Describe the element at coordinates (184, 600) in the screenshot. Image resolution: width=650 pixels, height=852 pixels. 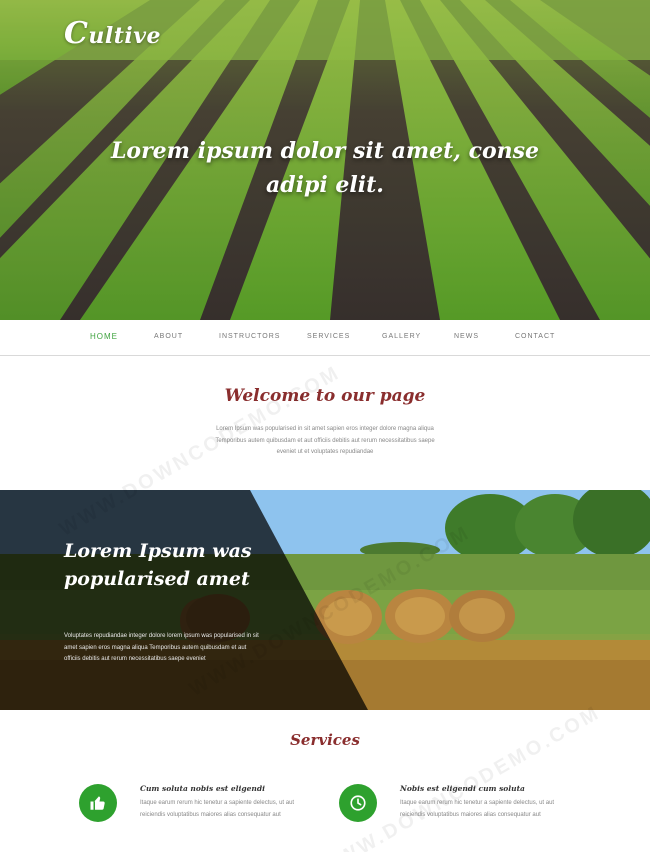
I see `dark-diagonal-overlay` at that location.